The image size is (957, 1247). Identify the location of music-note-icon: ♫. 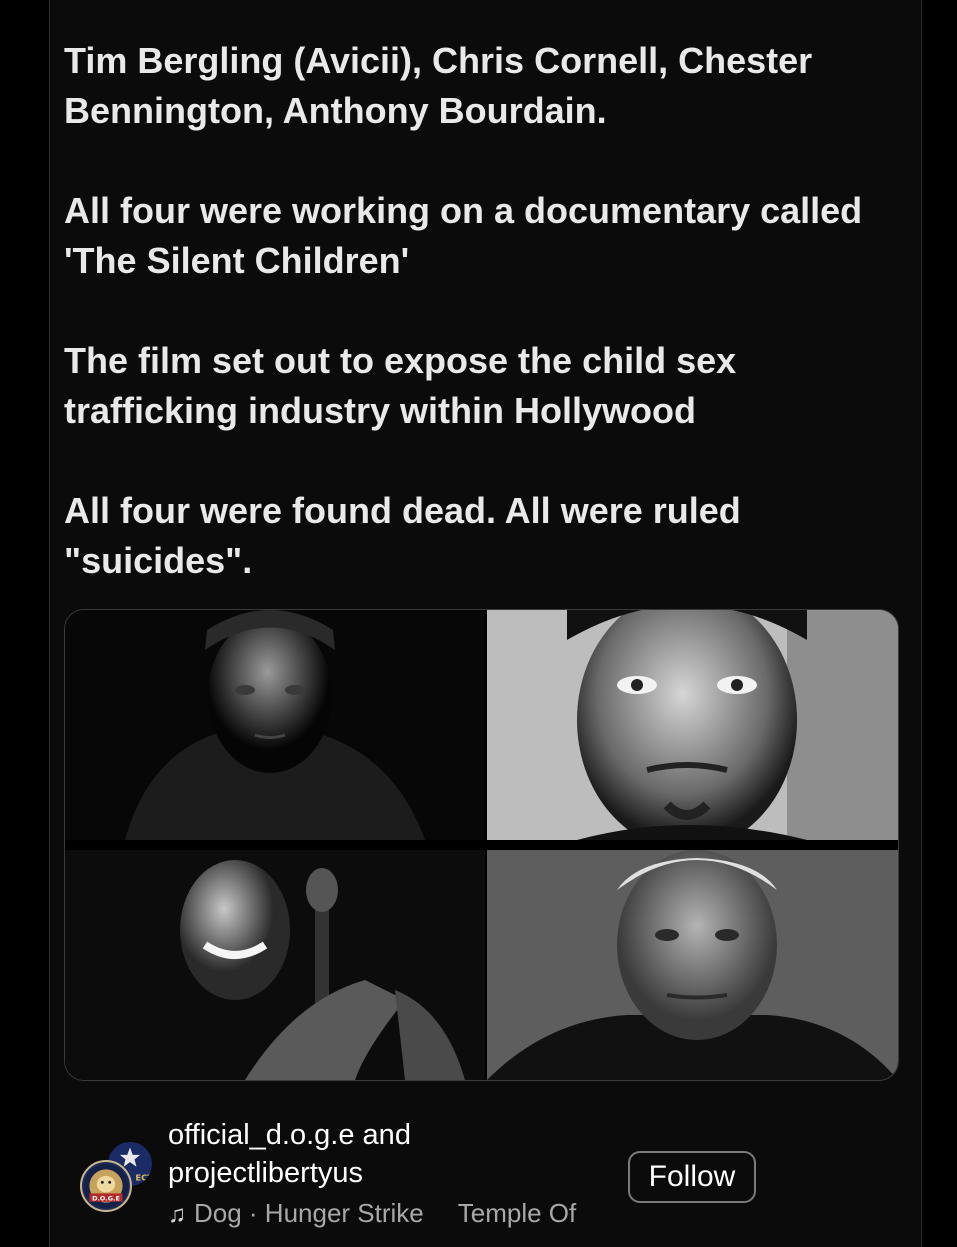
(177, 1214).